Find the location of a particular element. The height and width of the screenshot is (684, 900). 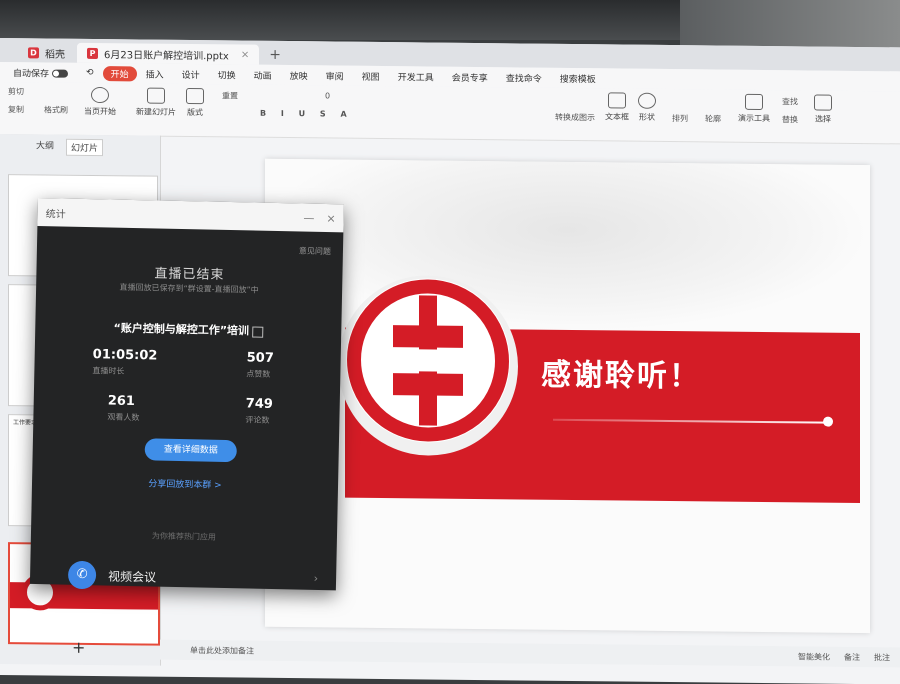

thanks-title: 感谢聆听！ is located at coordinates (621, 376).